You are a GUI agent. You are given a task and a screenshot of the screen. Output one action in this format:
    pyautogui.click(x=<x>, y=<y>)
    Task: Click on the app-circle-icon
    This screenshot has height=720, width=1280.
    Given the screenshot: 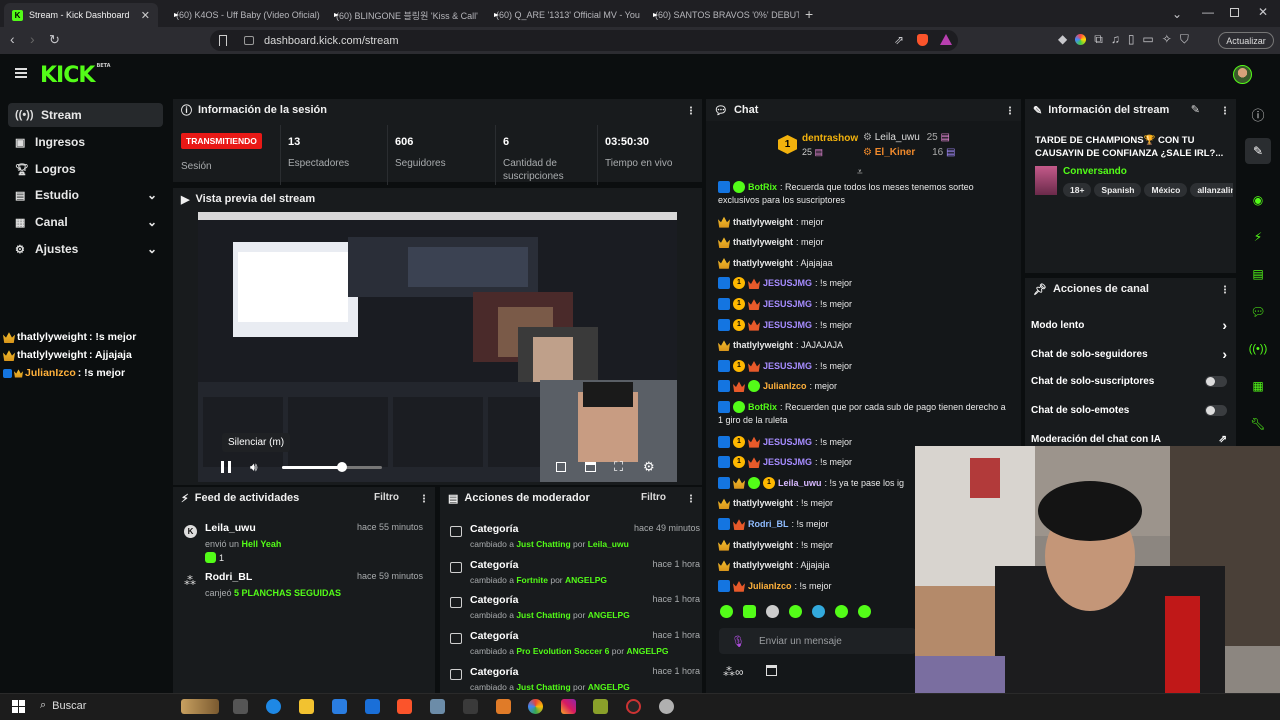 What is the action you would take?
    pyautogui.click(x=666, y=706)
    